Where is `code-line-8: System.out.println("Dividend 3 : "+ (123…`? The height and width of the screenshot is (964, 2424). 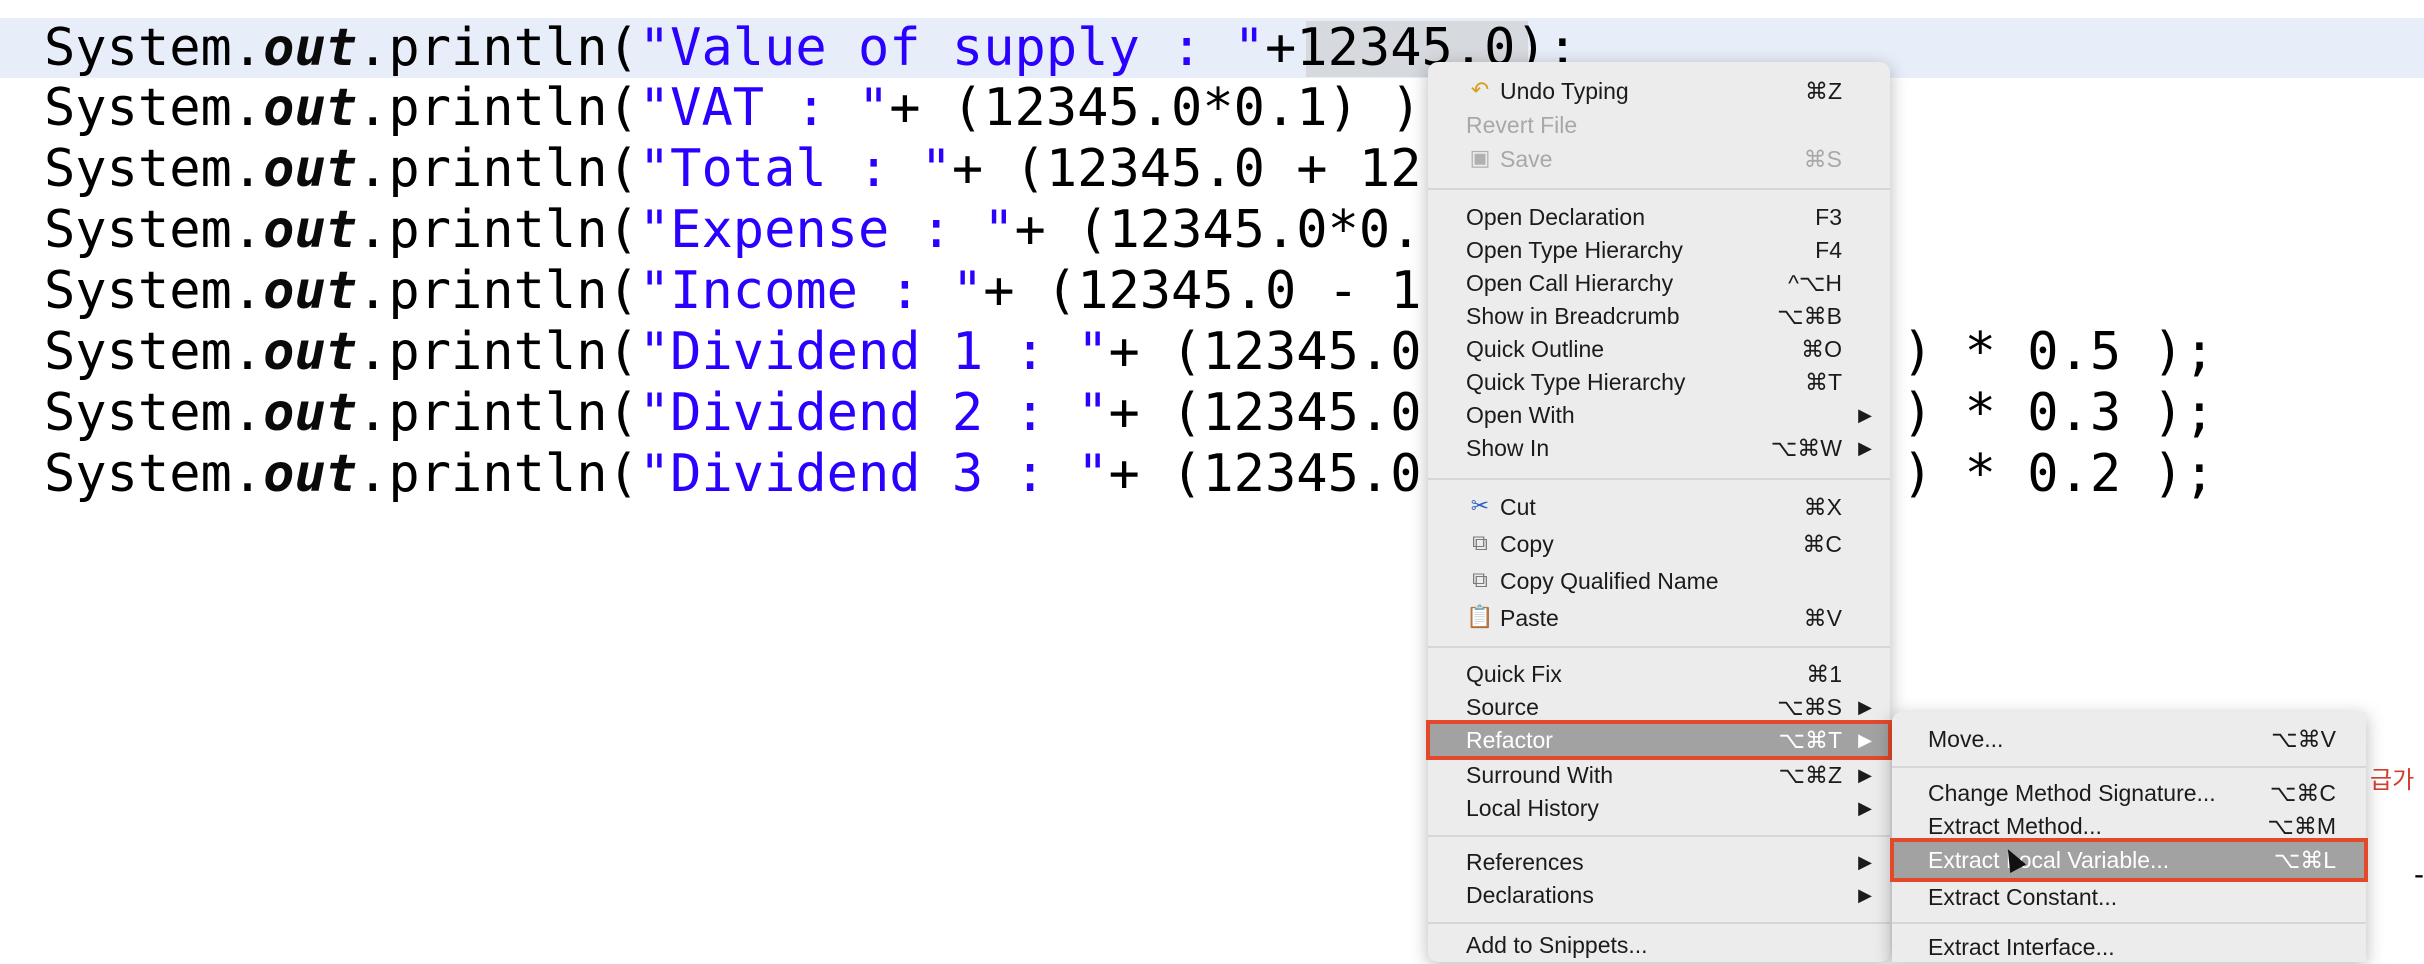 code-line-8: System.out.println("Dividend 3 : "+ (123… is located at coordinates (733, 474).